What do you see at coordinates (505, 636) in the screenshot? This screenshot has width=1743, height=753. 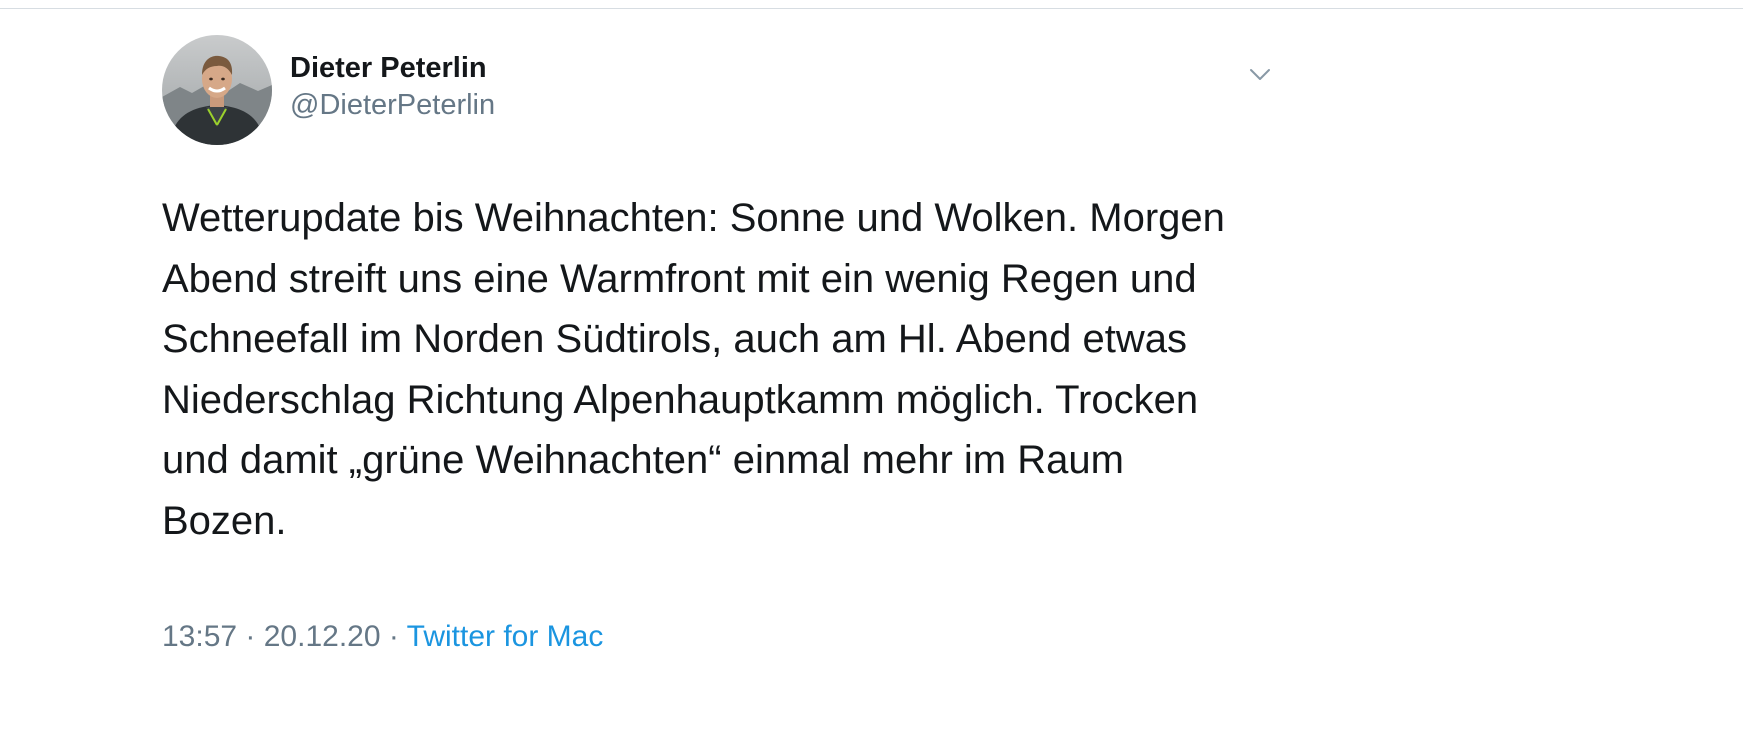 I see `tweet-source-link: Twitter for Mac` at bounding box center [505, 636].